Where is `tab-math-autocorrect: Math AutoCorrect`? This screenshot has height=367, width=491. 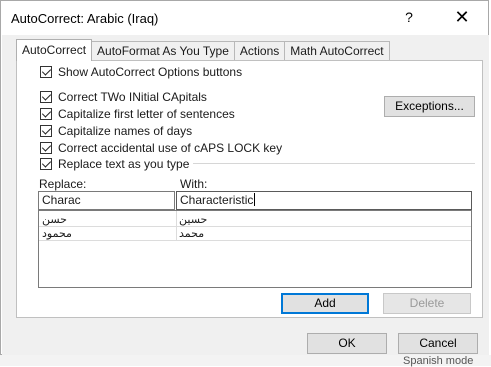
tab-math-autocorrect: Math AutoCorrect is located at coordinates (337, 50).